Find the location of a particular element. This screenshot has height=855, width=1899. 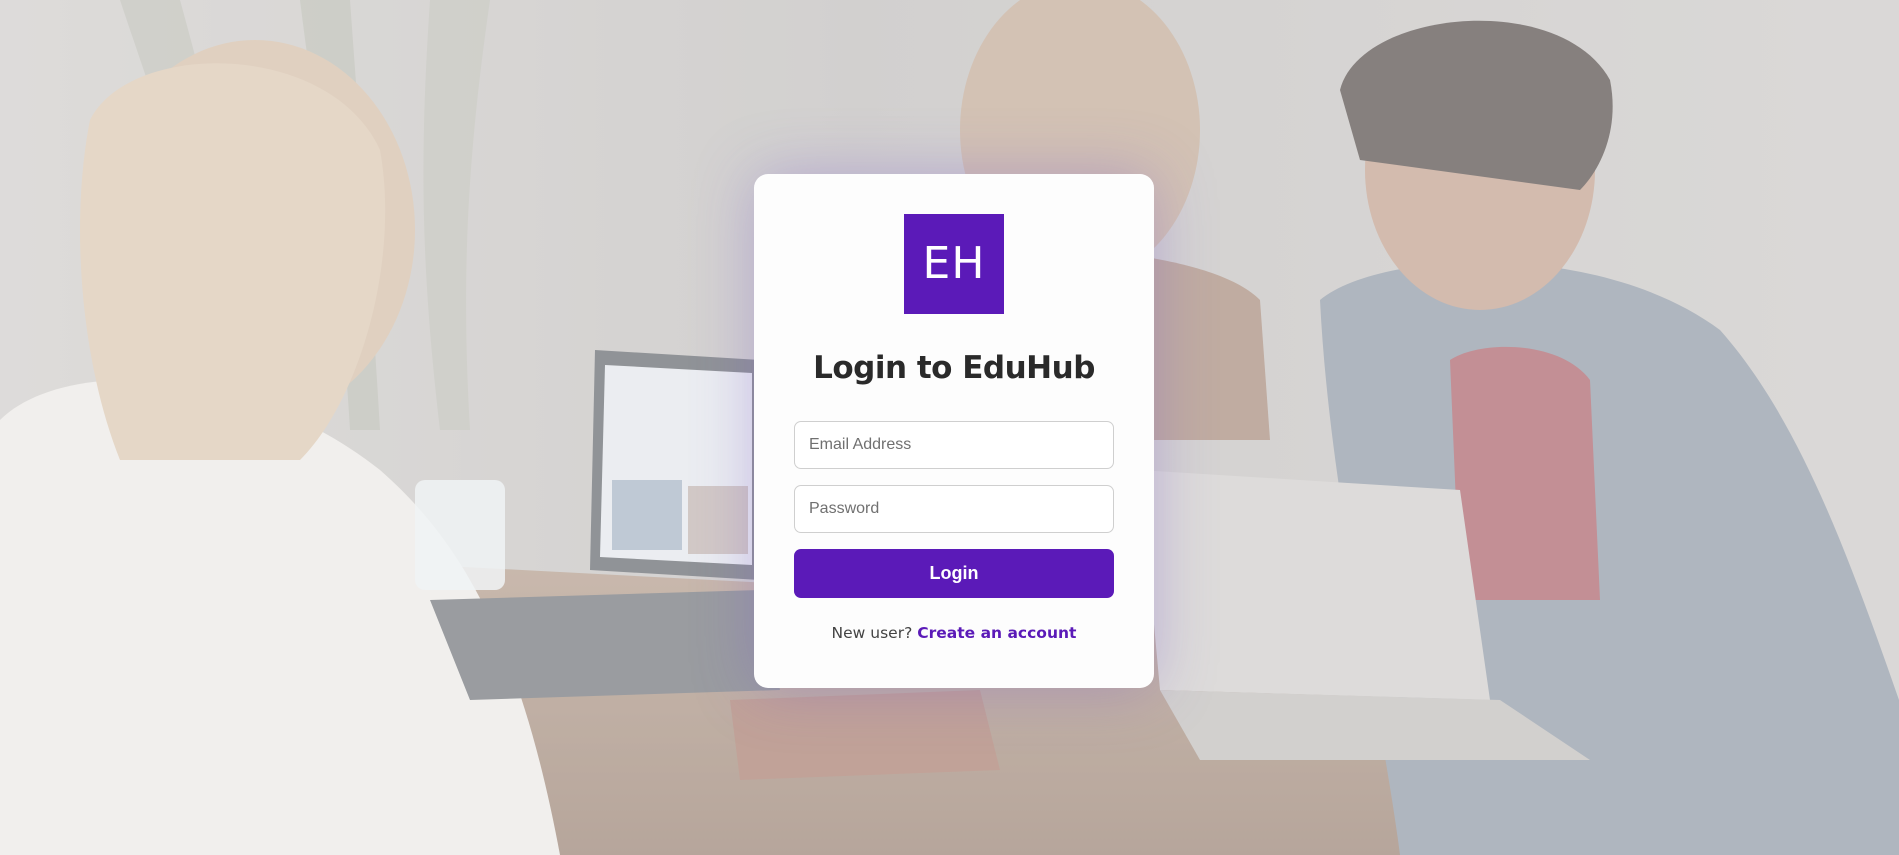

create-account-link: Create an account is located at coordinates (996, 633).